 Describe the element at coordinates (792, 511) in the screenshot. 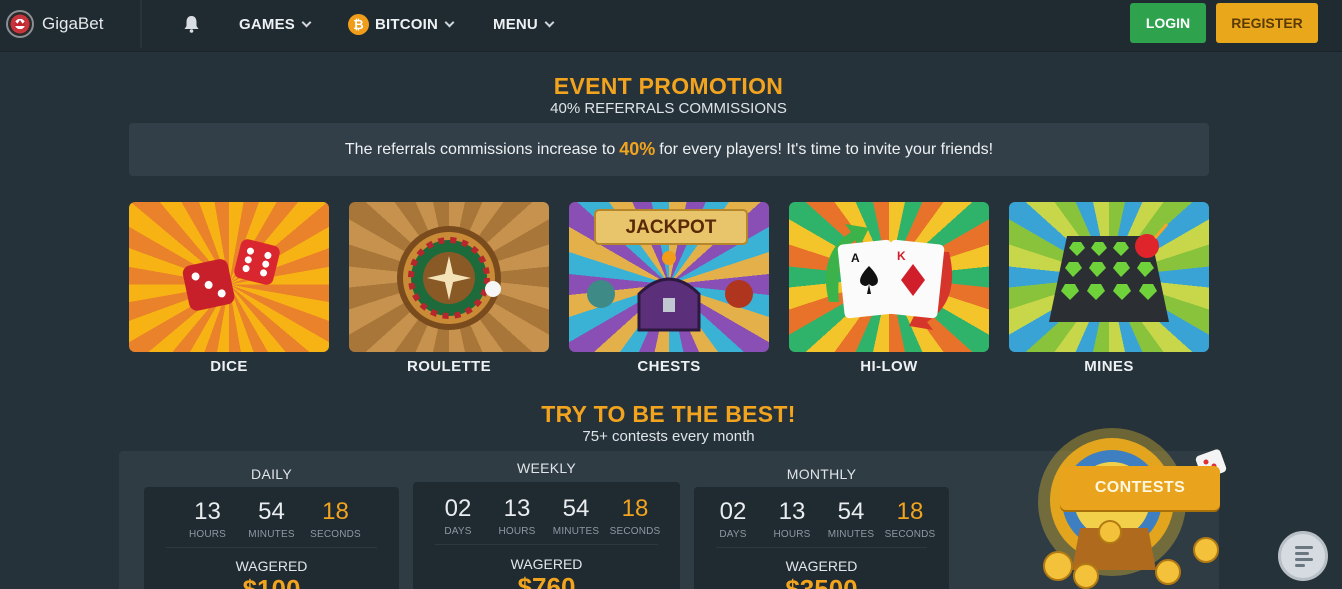

I see `monthly-hours-value: 13` at that location.